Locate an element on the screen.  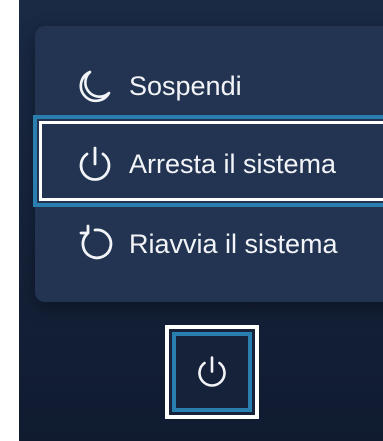
restart-icon is located at coordinates (95, 244).